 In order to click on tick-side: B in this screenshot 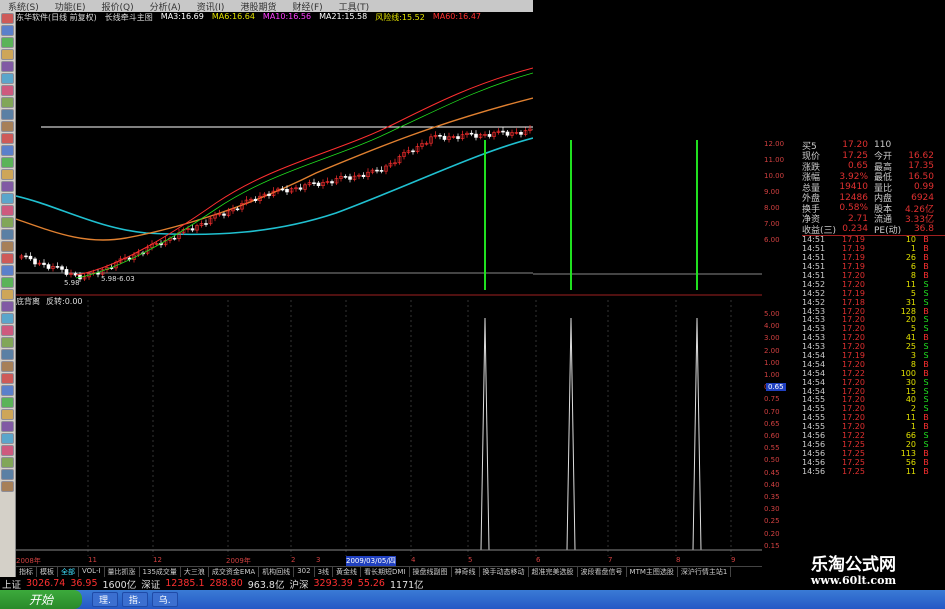, I will do `click(926, 364)`.